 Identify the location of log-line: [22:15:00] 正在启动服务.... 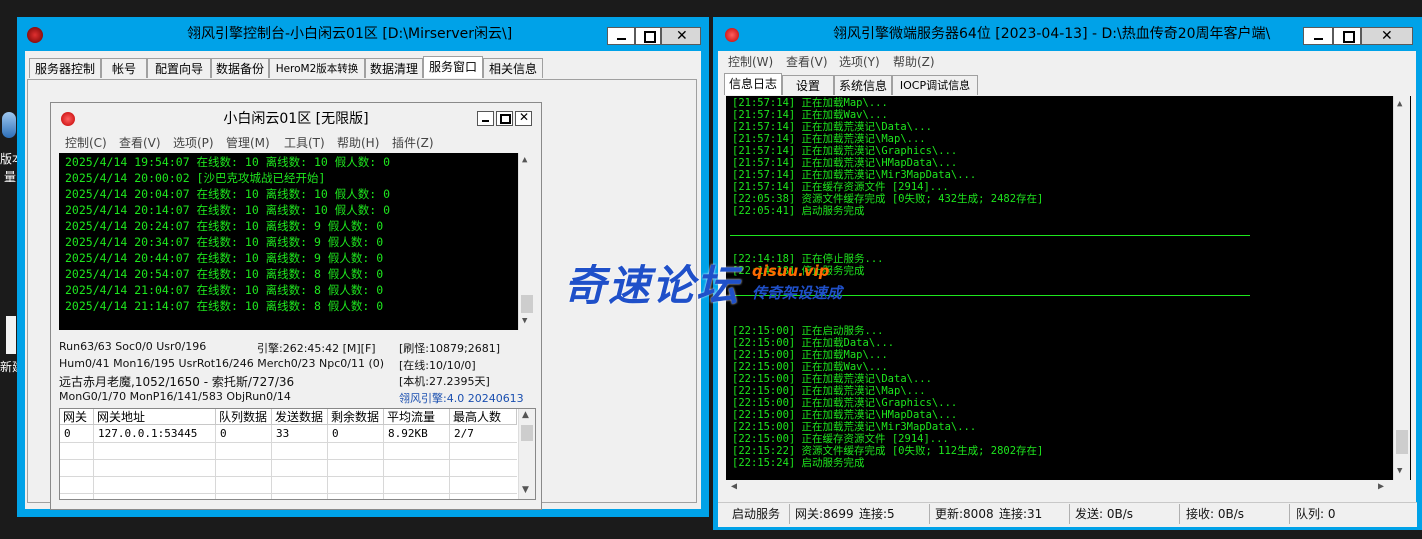
(808, 331).